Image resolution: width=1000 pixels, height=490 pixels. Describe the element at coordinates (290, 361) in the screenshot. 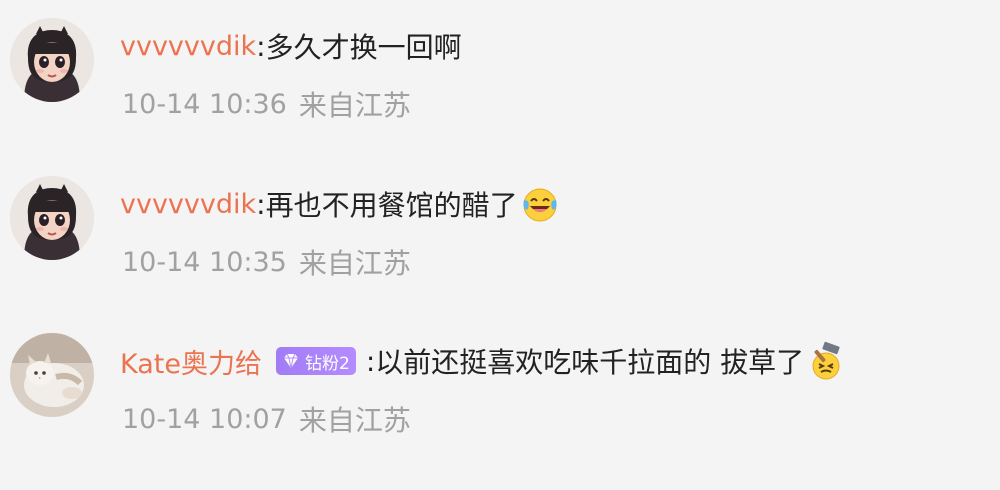

I see `diamond-icon` at that location.